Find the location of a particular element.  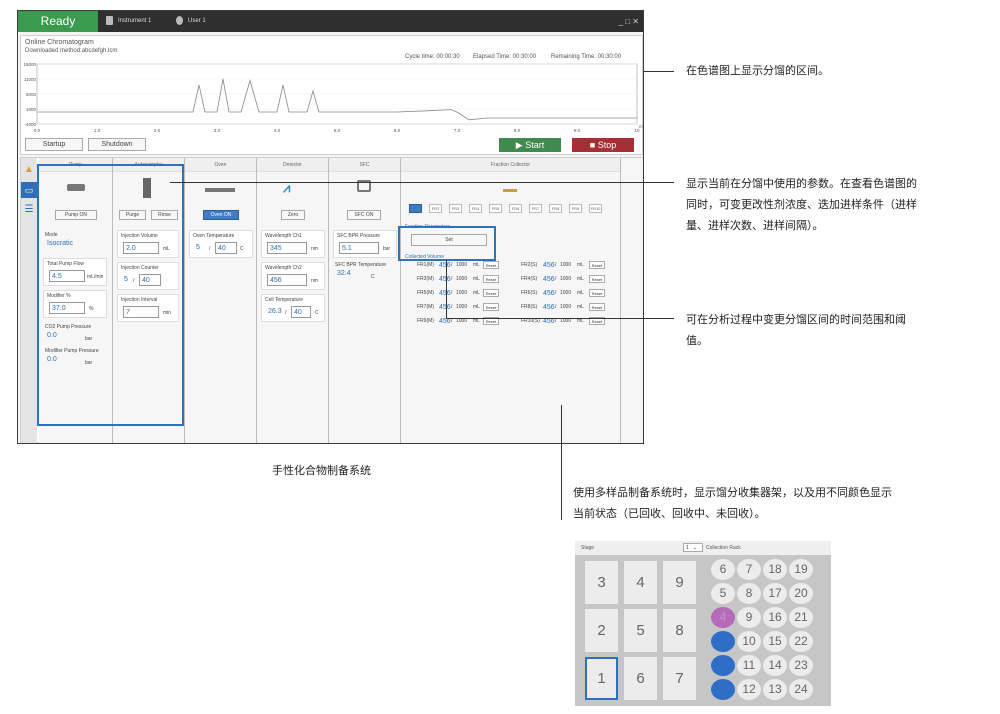

detector-header: Detector is located at coordinates (292, 165).